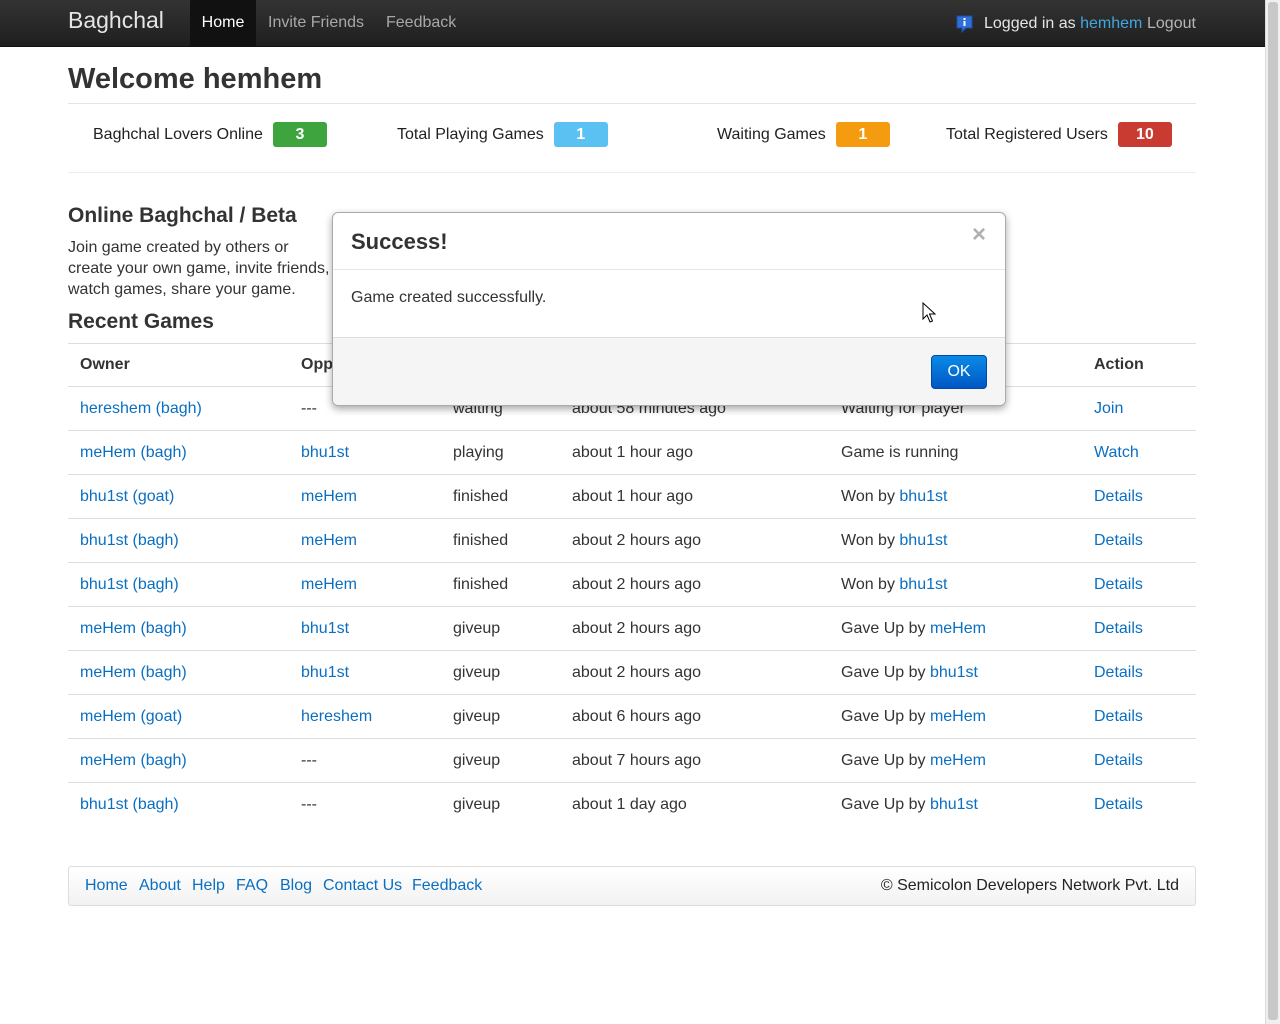 This screenshot has height=1024, width=1280. Describe the element at coordinates (636, 760) in the screenshot. I see `time-cell: about 7 hours ago` at that location.